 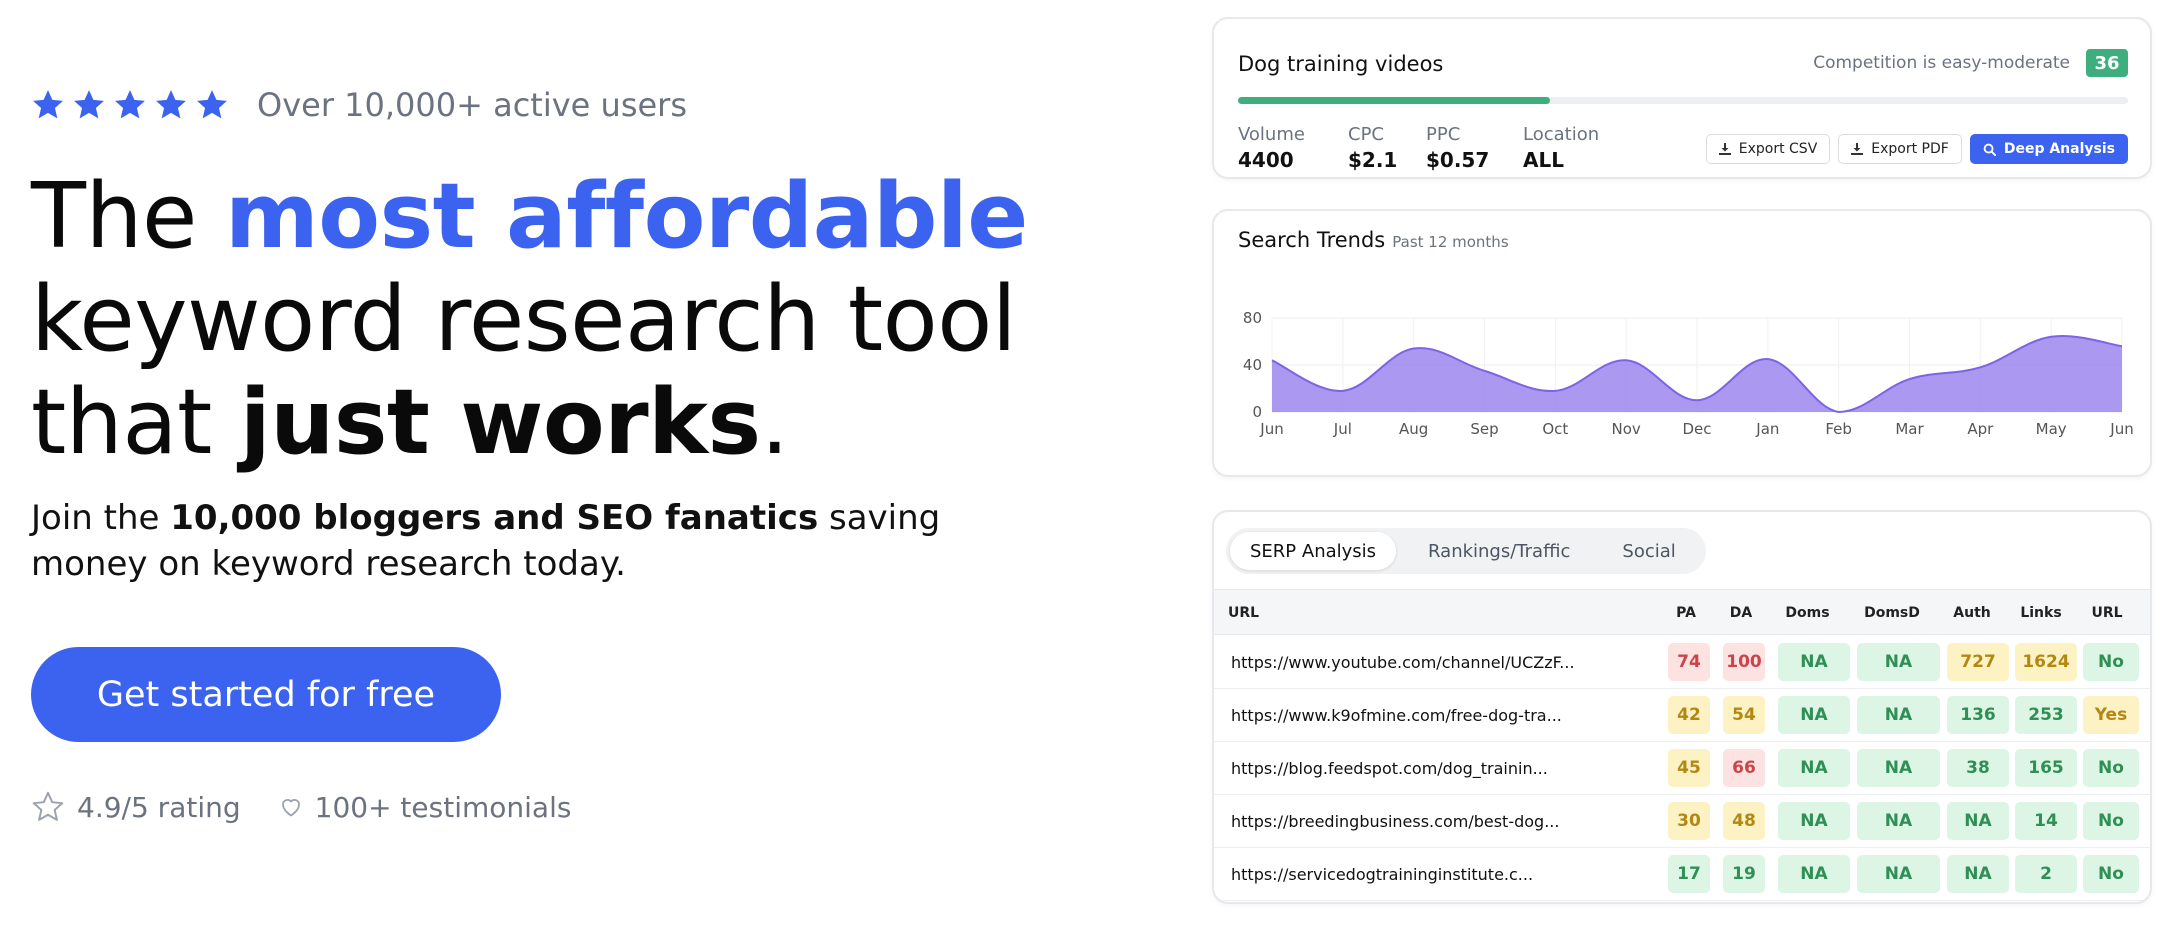 I want to click on headline-line3-plain: that, so click(x=135, y=422).